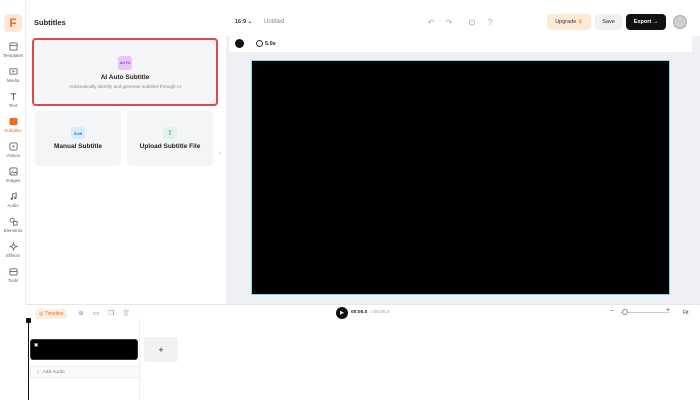 This screenshot has width=700, height=400. I want to click on zoom-in-icon: +, so click(668, 310).